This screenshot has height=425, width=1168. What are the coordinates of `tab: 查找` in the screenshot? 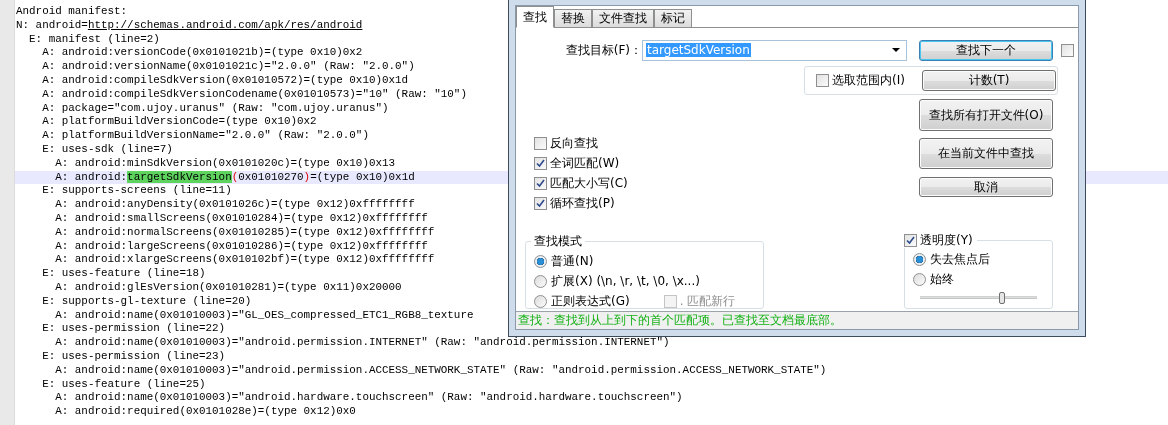 It's located at (535, 17).